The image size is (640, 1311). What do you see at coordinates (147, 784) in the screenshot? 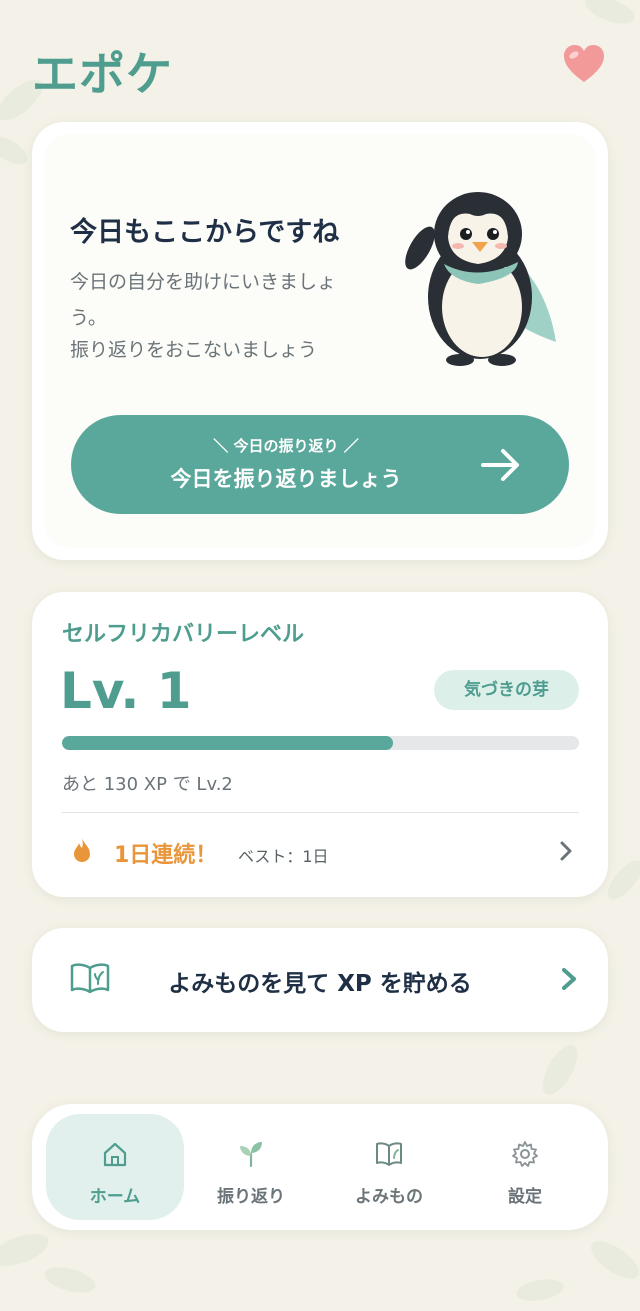
I see `xp-remaining-text: あと 130 XP で Lv.2` at bounding box center [147, 784].